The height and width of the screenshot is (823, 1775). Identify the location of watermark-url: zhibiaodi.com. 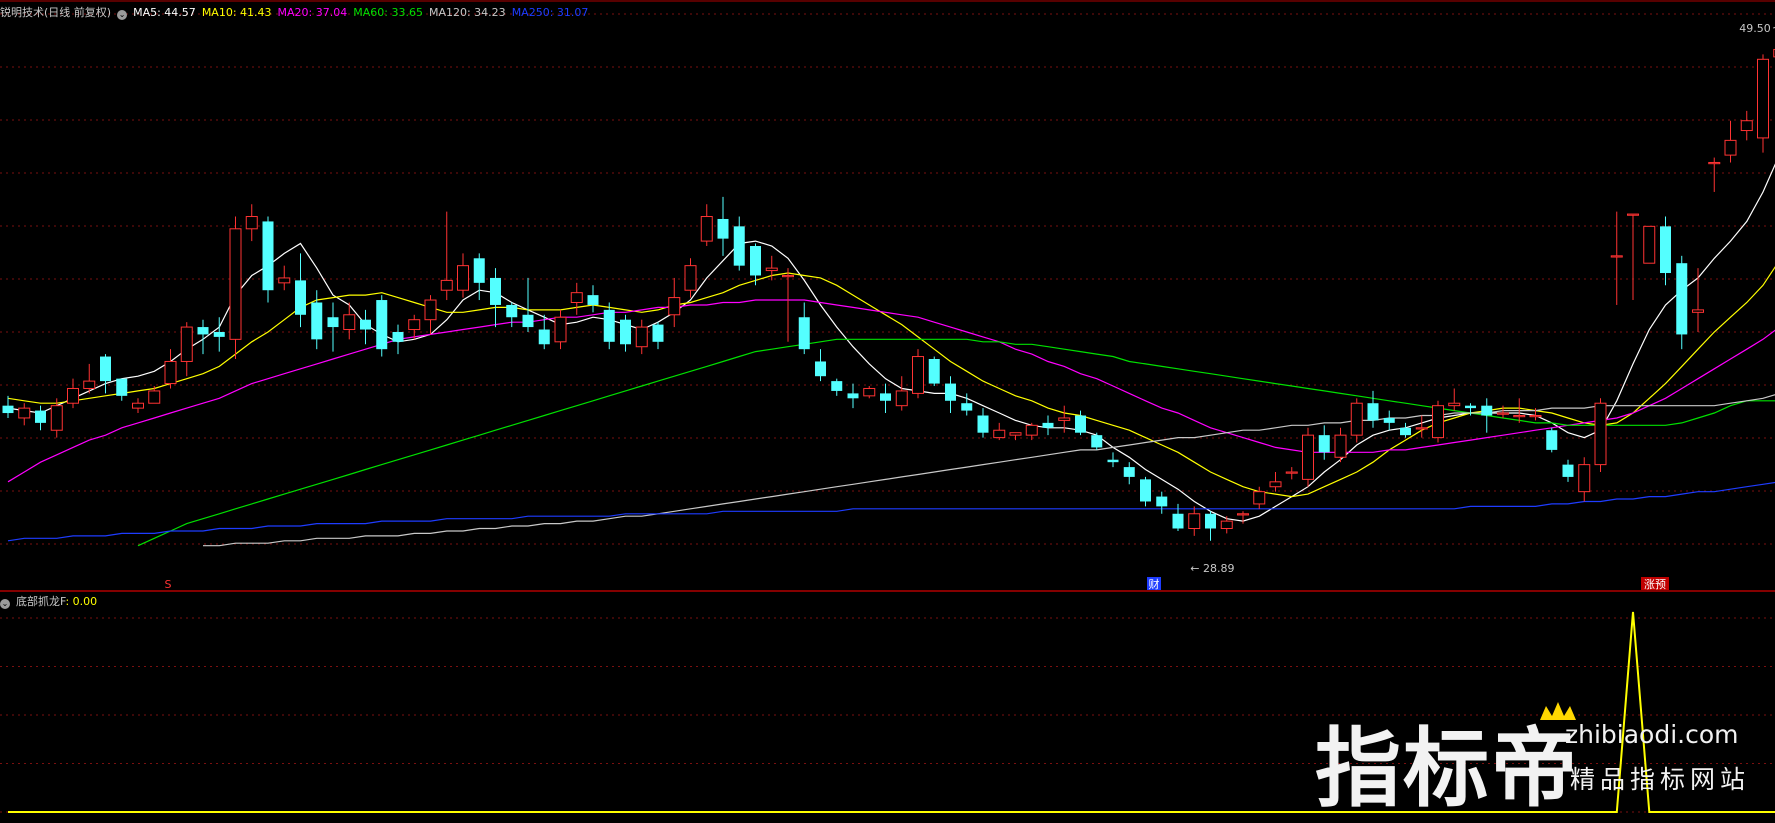
(1652, 734).